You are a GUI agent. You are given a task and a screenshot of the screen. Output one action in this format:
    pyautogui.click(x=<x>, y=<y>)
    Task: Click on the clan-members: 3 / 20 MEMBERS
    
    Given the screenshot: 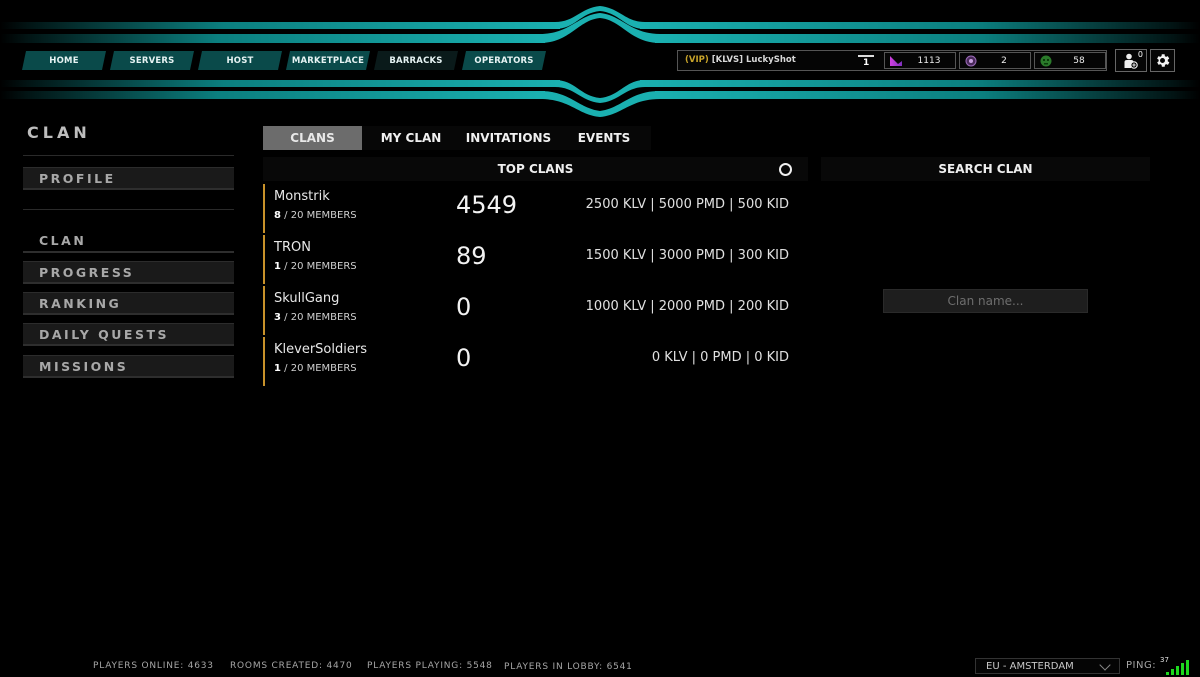 What is the action you would take?
    pyautogui.click(x=315, y=317)
    